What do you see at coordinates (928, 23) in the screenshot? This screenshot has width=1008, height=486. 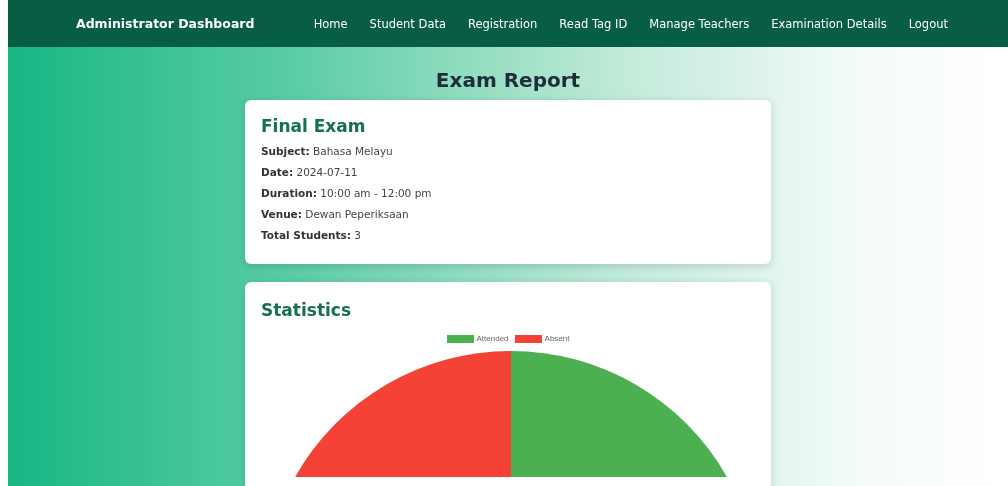 I see `nav-link: Logout` at bounding box center [928, 23].